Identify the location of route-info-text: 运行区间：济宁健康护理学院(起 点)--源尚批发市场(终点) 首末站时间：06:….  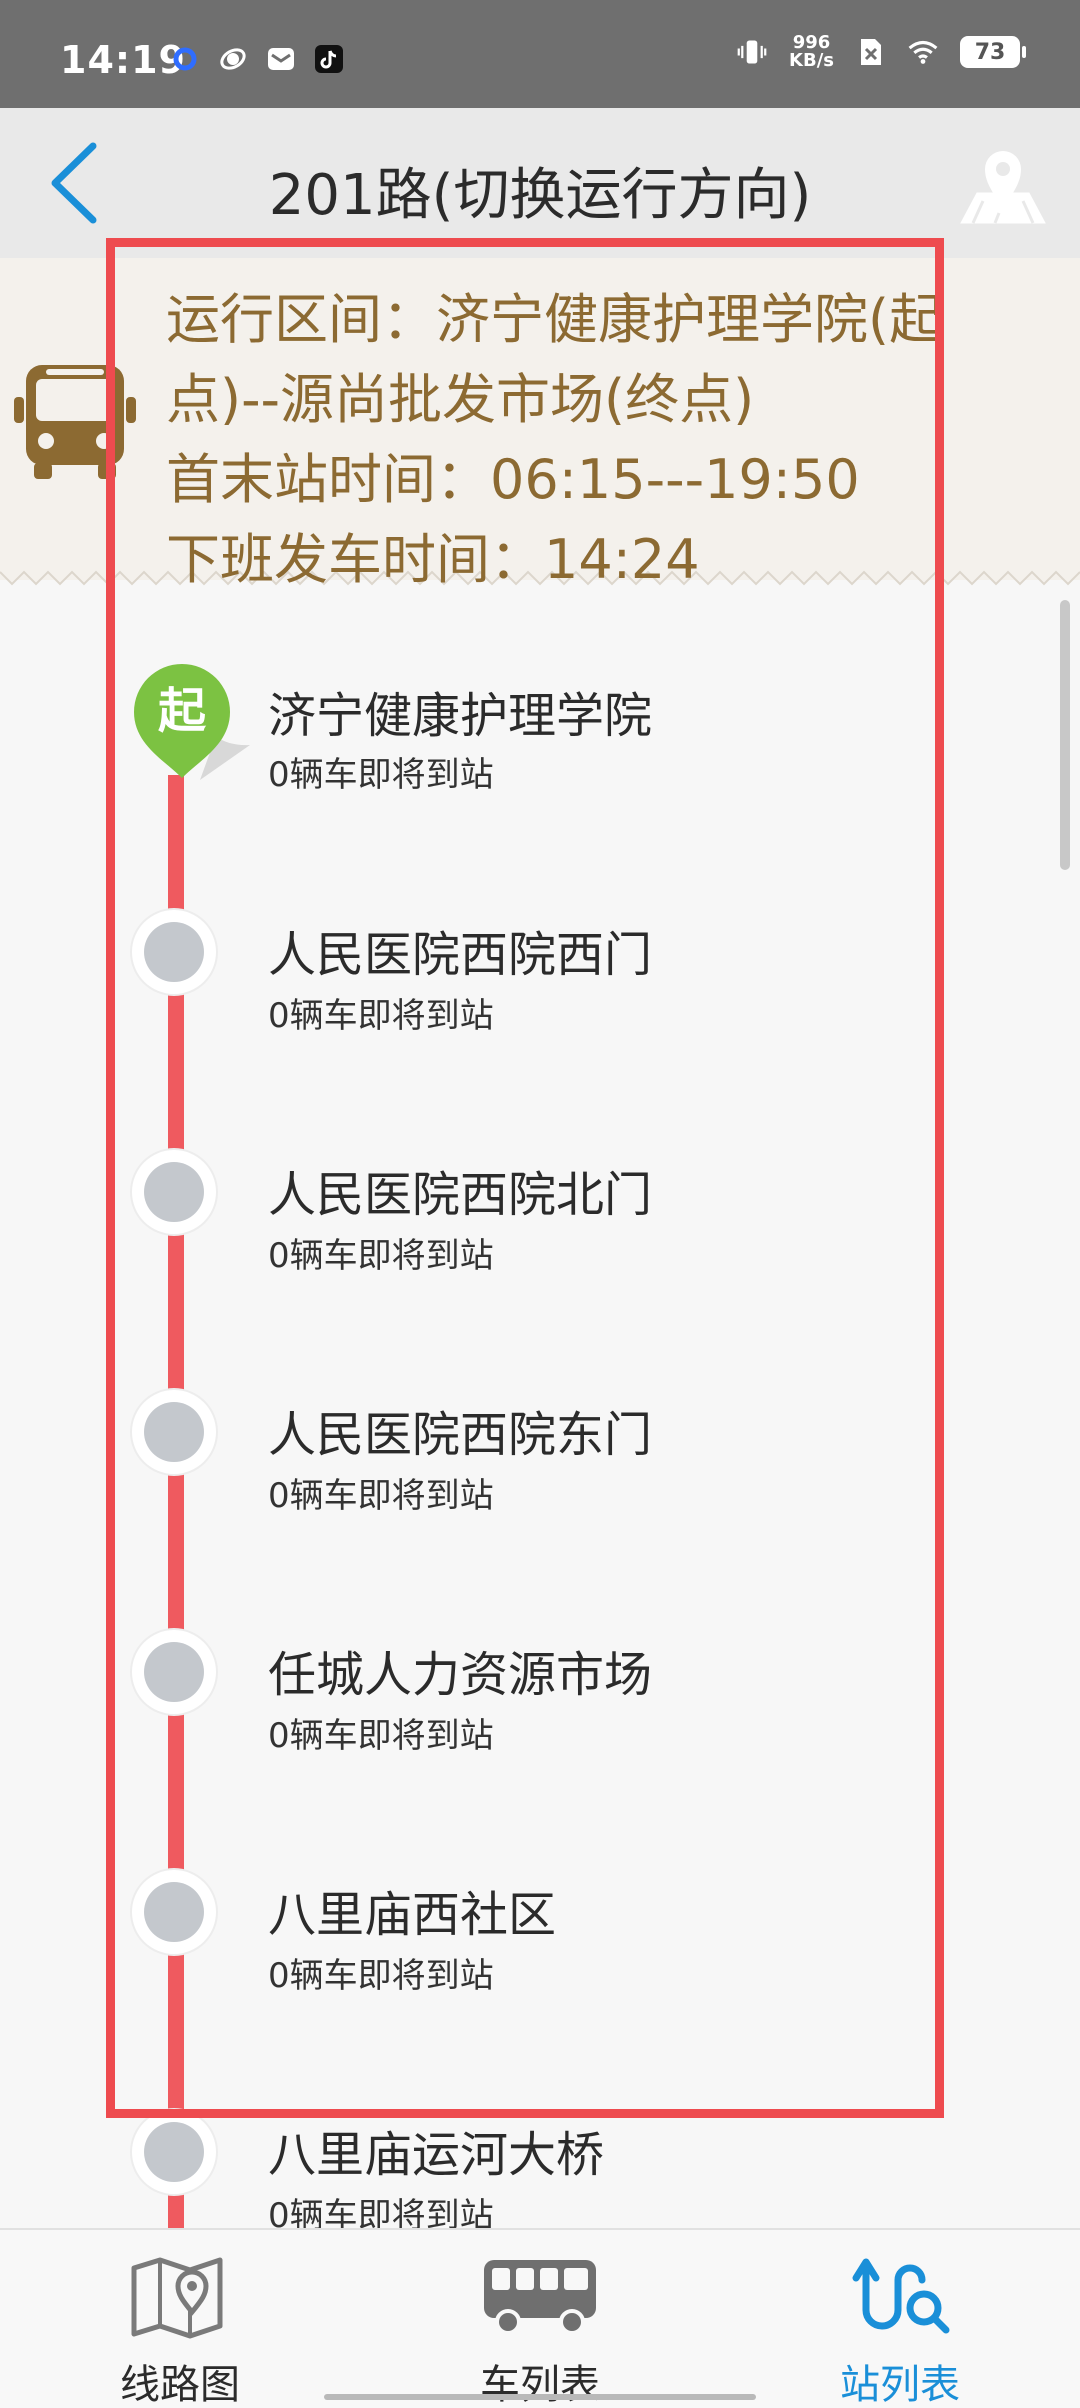
(606, 440).